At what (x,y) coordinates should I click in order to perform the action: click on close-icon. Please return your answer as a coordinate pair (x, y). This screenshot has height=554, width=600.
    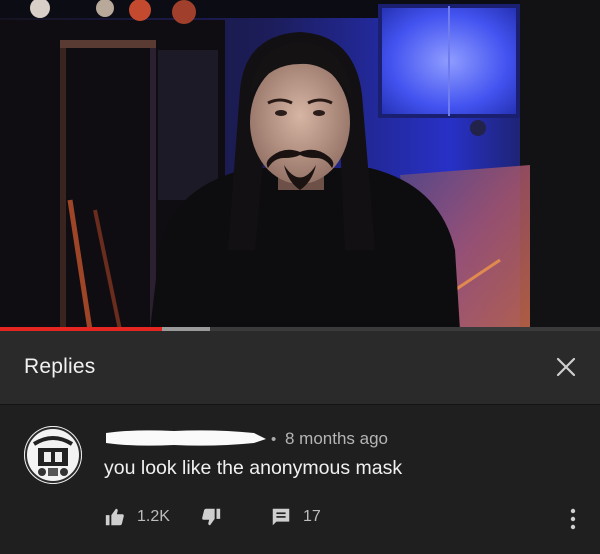
    Looking at the image, I should click on (566, 367).